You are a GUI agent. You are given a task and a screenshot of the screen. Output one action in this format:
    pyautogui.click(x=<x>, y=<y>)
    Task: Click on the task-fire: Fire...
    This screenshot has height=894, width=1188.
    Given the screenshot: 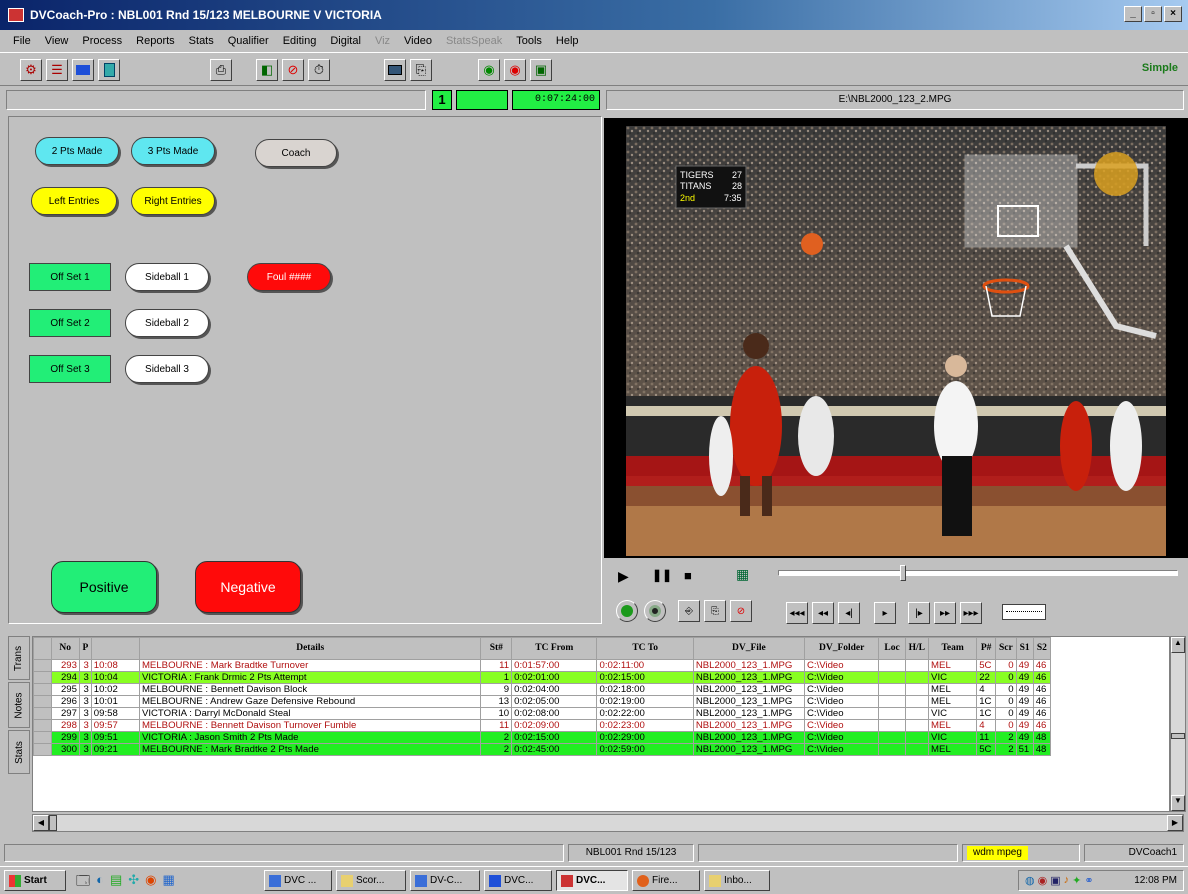 What is the action you would take?
    pyautogui.click(x=666, y=880)
    